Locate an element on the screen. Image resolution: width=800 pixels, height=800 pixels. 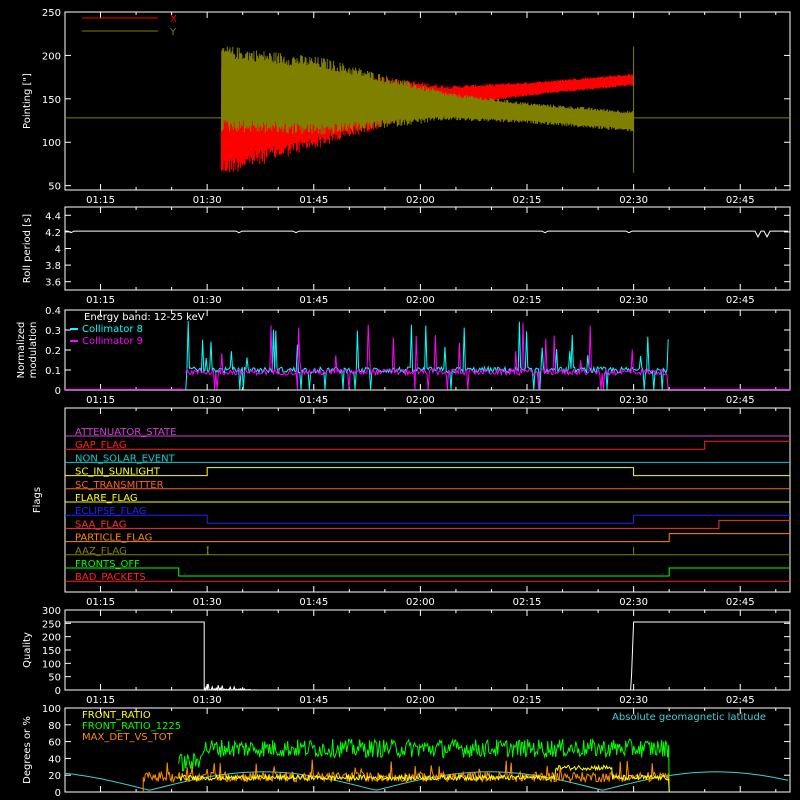
quality-time-tick-label: 02:45 is located at coordinates (740, 700).